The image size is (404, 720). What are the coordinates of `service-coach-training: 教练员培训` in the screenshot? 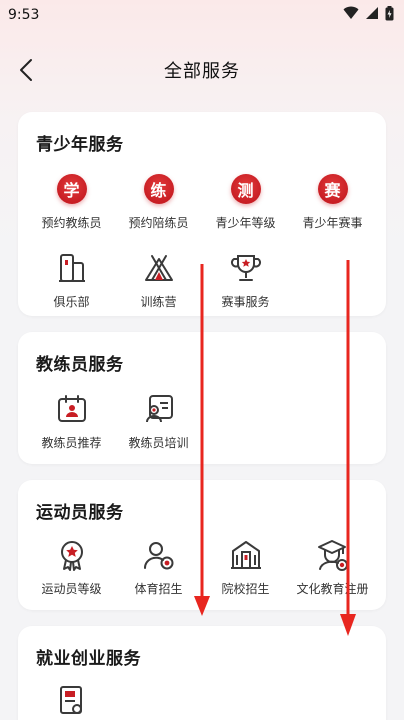 It's located at (158, 421).